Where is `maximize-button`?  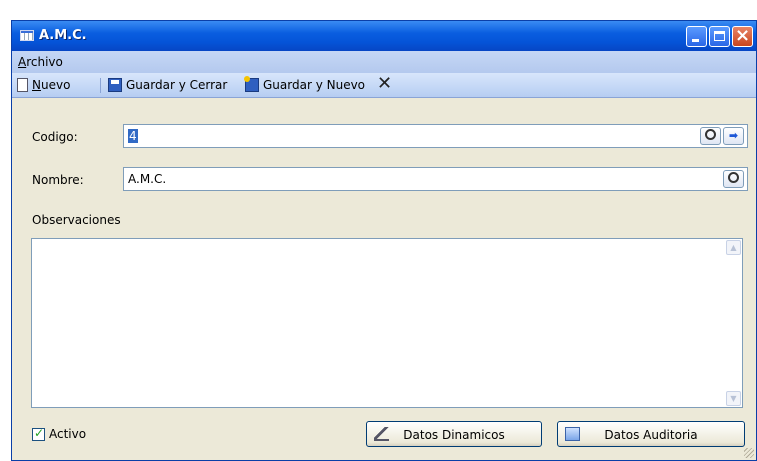
maximize-button is located at coordinates (719, 36).